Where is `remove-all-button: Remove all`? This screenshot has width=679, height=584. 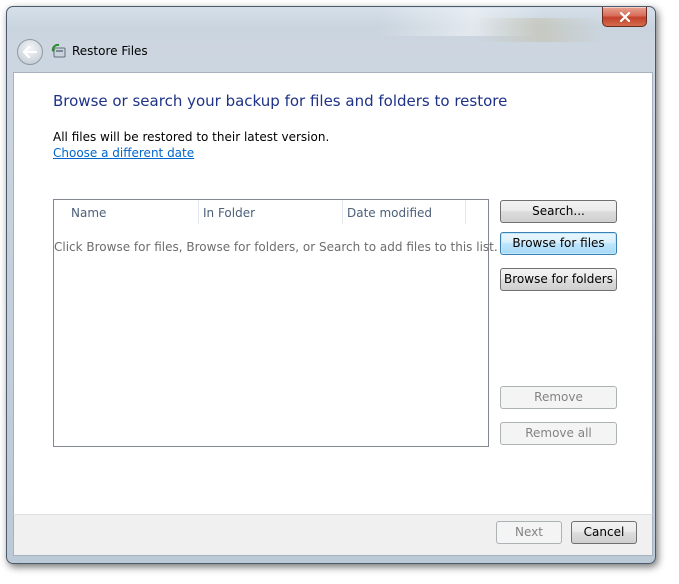 remove-all-button: Remove all is located at coordinates (558, 433).